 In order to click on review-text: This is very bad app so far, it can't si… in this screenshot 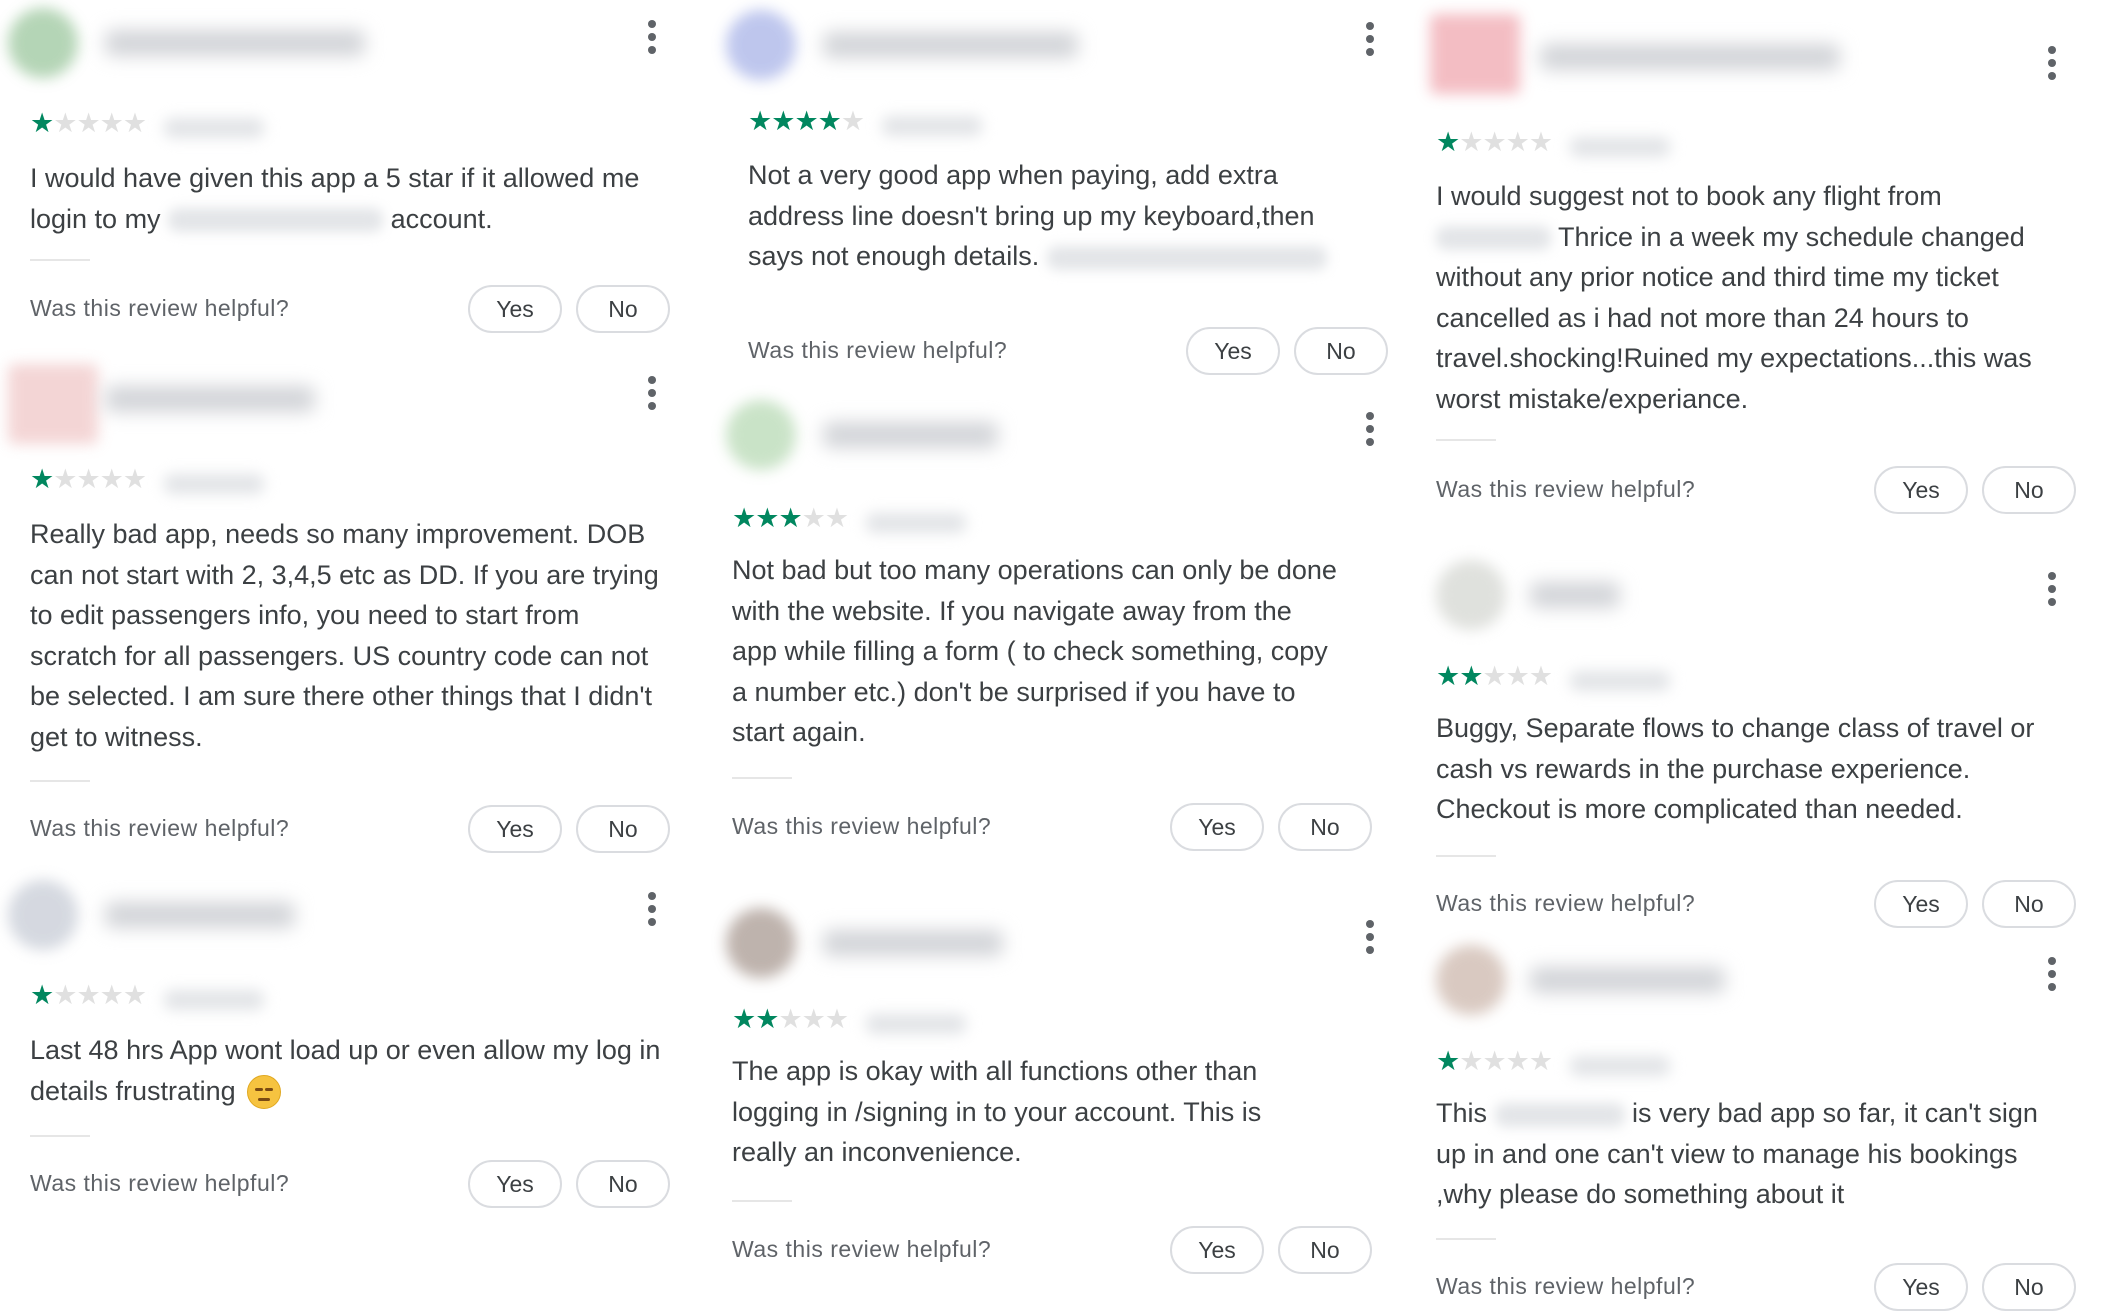, I will do `click(1741, 1154)`.